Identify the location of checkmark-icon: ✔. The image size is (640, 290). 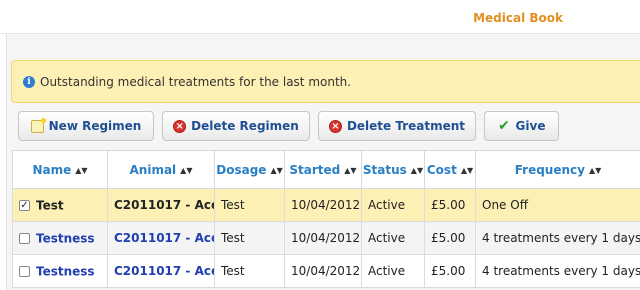
(504, 125).